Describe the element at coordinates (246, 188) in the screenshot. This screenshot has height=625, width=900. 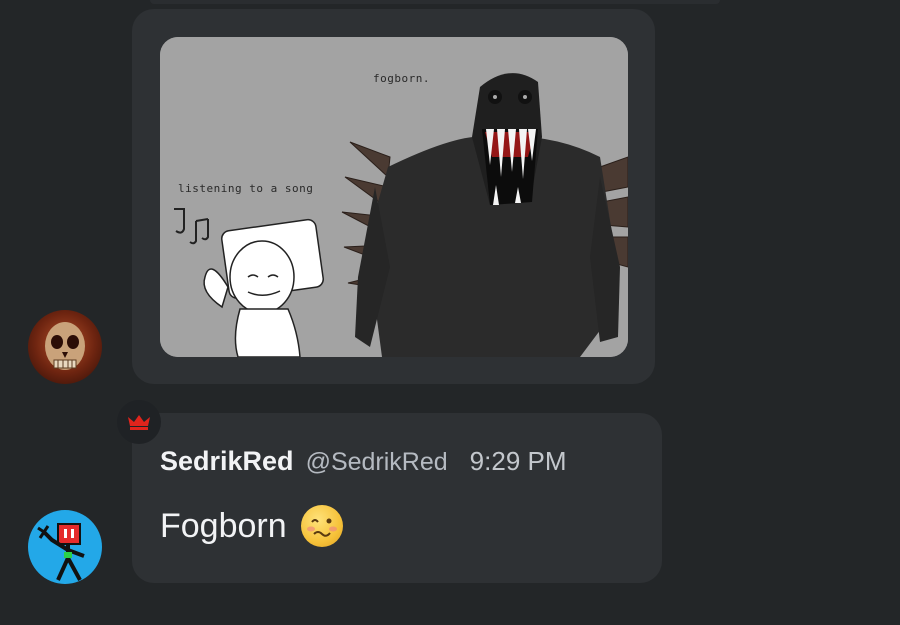
I see `meme-label-kid: listening to a song` at that location.